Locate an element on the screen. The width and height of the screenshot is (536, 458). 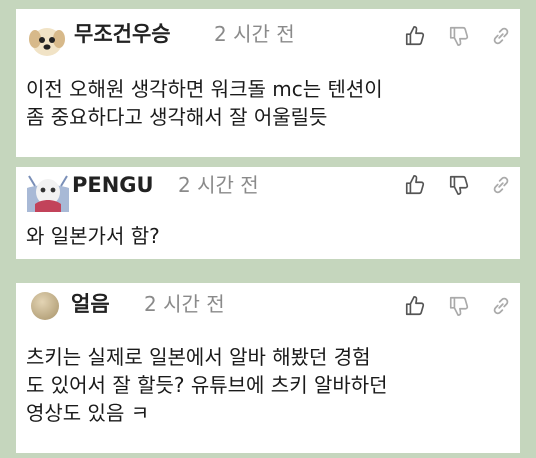
comment-author: 무조건우승 is located at coordinates (122, 34).